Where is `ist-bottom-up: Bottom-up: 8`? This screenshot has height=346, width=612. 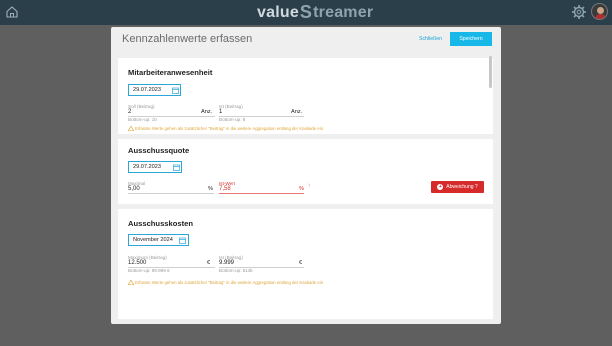 ist-bottom-up: Bottom-up: 8 is located at coordinates (232, 119).